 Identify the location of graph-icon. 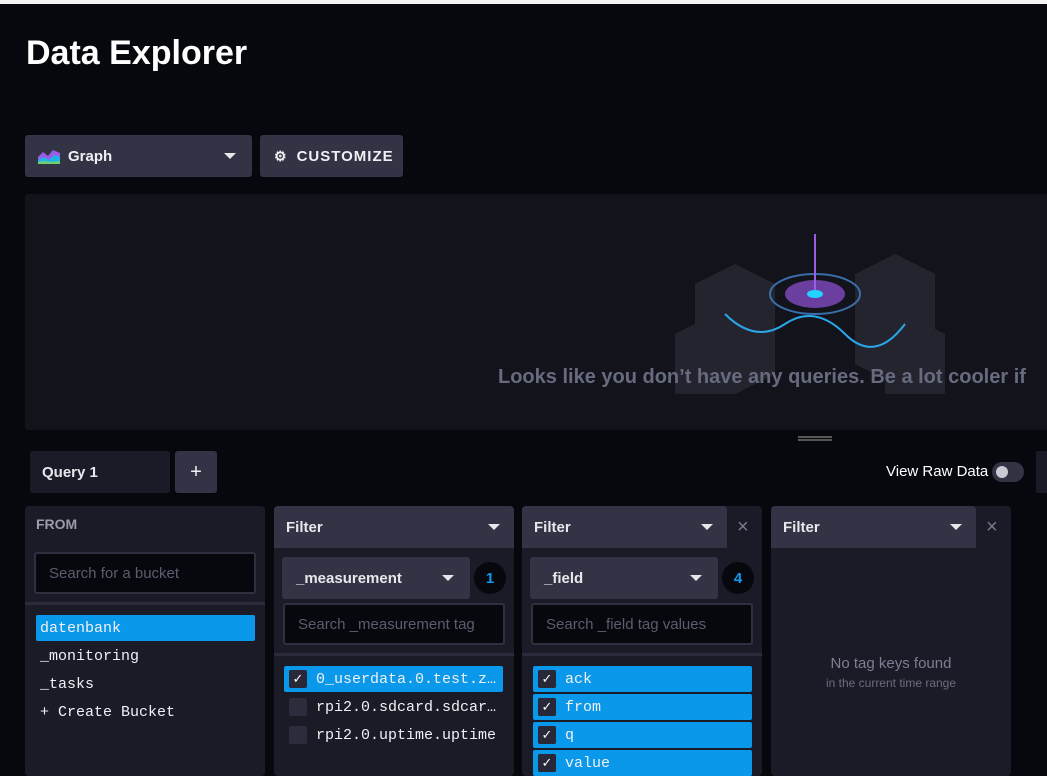
(49, 157).